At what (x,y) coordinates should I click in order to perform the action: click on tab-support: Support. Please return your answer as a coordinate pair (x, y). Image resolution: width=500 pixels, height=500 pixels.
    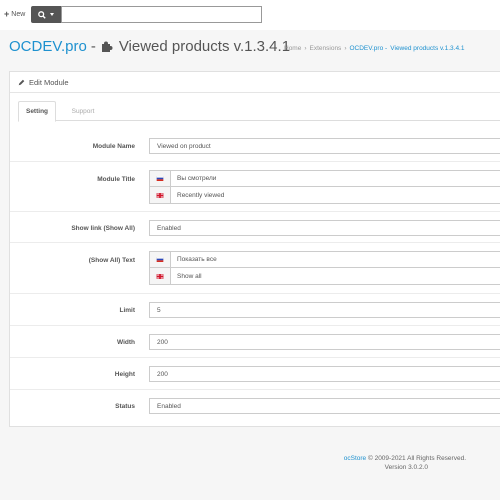
    Looking at the image, I should click on (83, 111).